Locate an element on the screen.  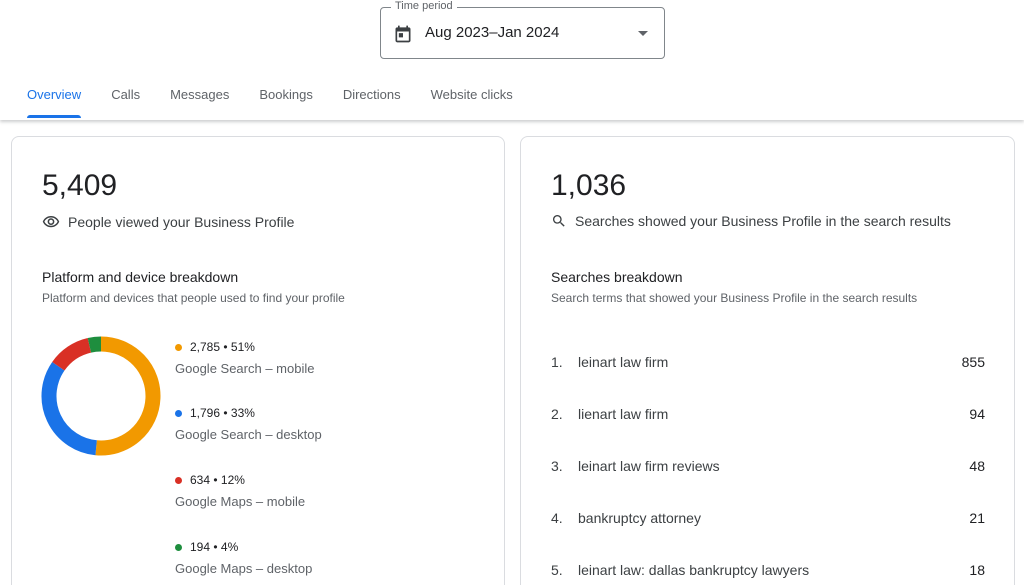
search-term-index: 4. is located at coordinates (557, 518).